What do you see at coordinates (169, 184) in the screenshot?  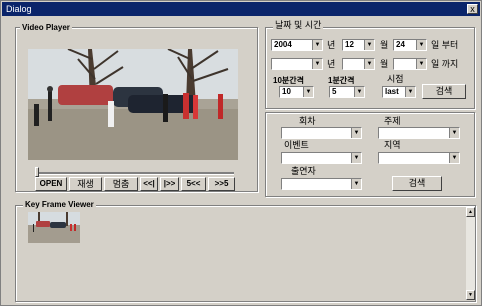 I see `next-button: |>>` at bounding box center [169, 184].